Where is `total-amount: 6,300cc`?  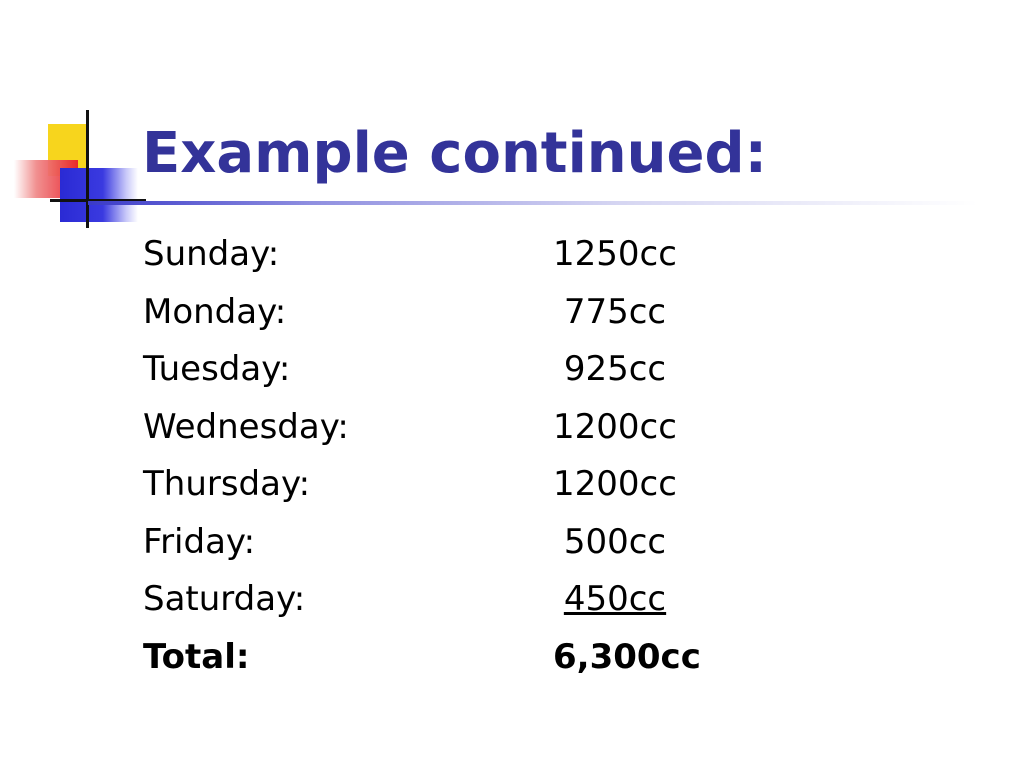 total-amount: 6,300cc is located at coordinates (627, 656).